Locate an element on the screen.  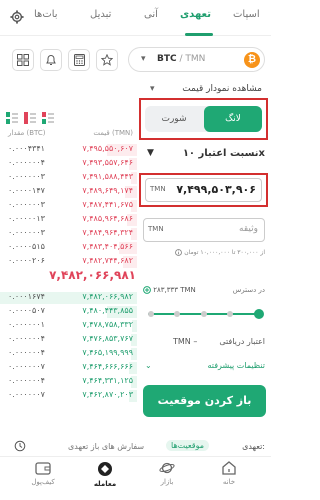
sell-order-row: ۰.۰۰۰۰۲۰۶ ۷,۴۸۲,۷۴۴,۶۸۲ is located at coordinates (68, 262).